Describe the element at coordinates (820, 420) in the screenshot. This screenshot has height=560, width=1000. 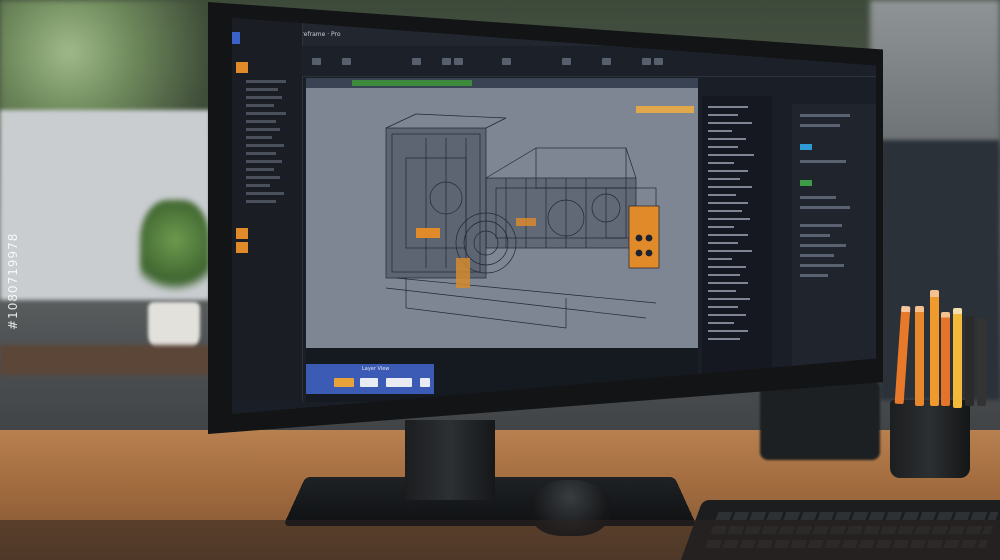
I see `speaker` at that location.